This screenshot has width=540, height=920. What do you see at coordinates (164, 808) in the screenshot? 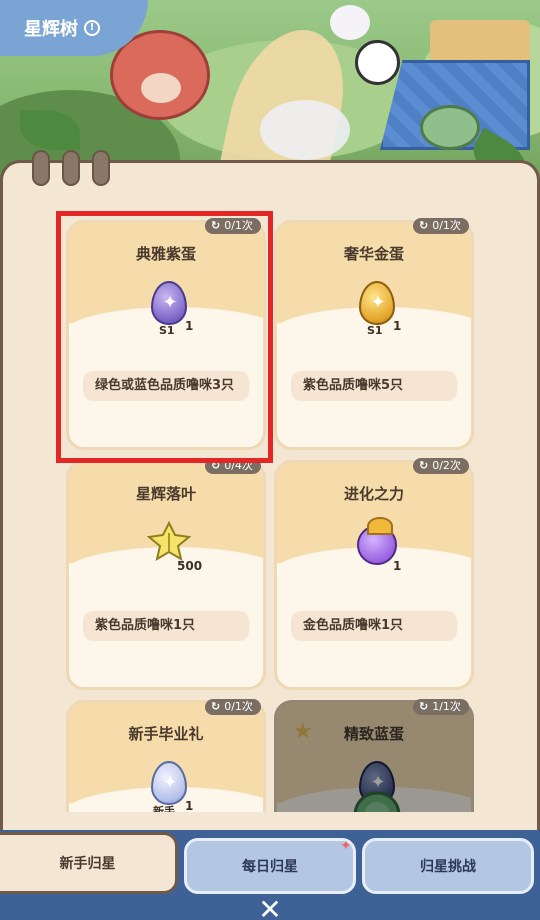
I see `reward-badge: 新手` at bounding box center [164, 808].